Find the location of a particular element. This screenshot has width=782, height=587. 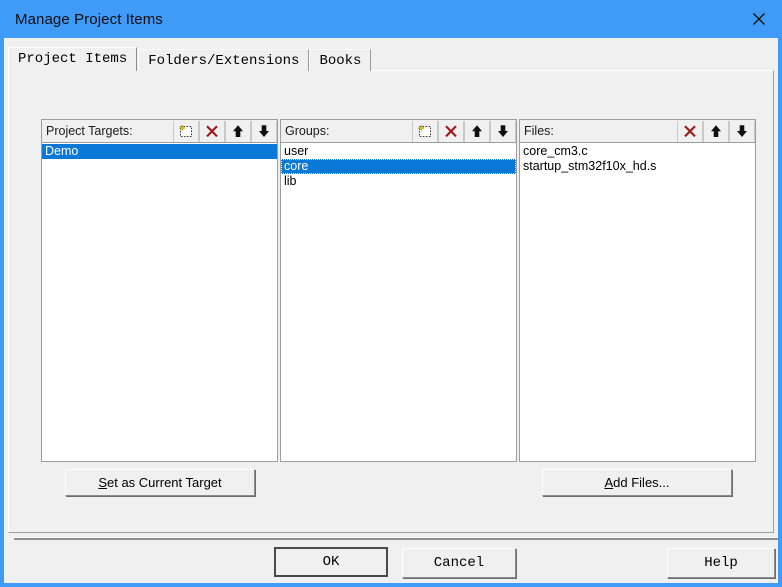

set-as-current-target-button: Set as Current Target is located at coordinates (160, 482).